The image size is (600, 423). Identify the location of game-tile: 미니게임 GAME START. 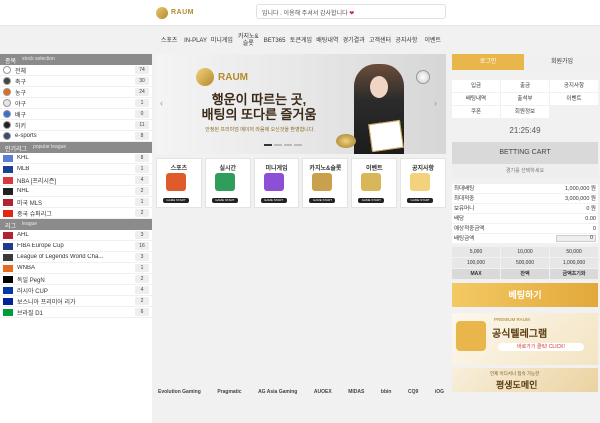
(276, 183).